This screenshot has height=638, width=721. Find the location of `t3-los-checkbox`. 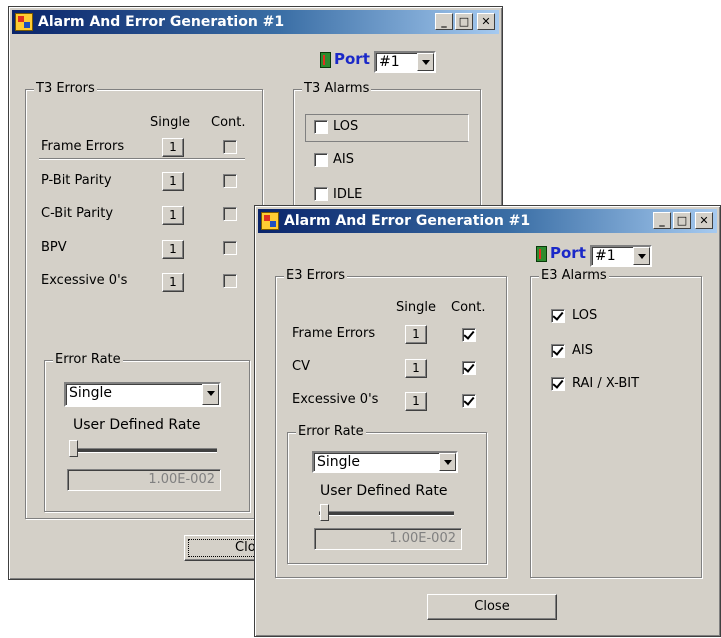

t3-los-checkbox is located at coordinates (321, 127).